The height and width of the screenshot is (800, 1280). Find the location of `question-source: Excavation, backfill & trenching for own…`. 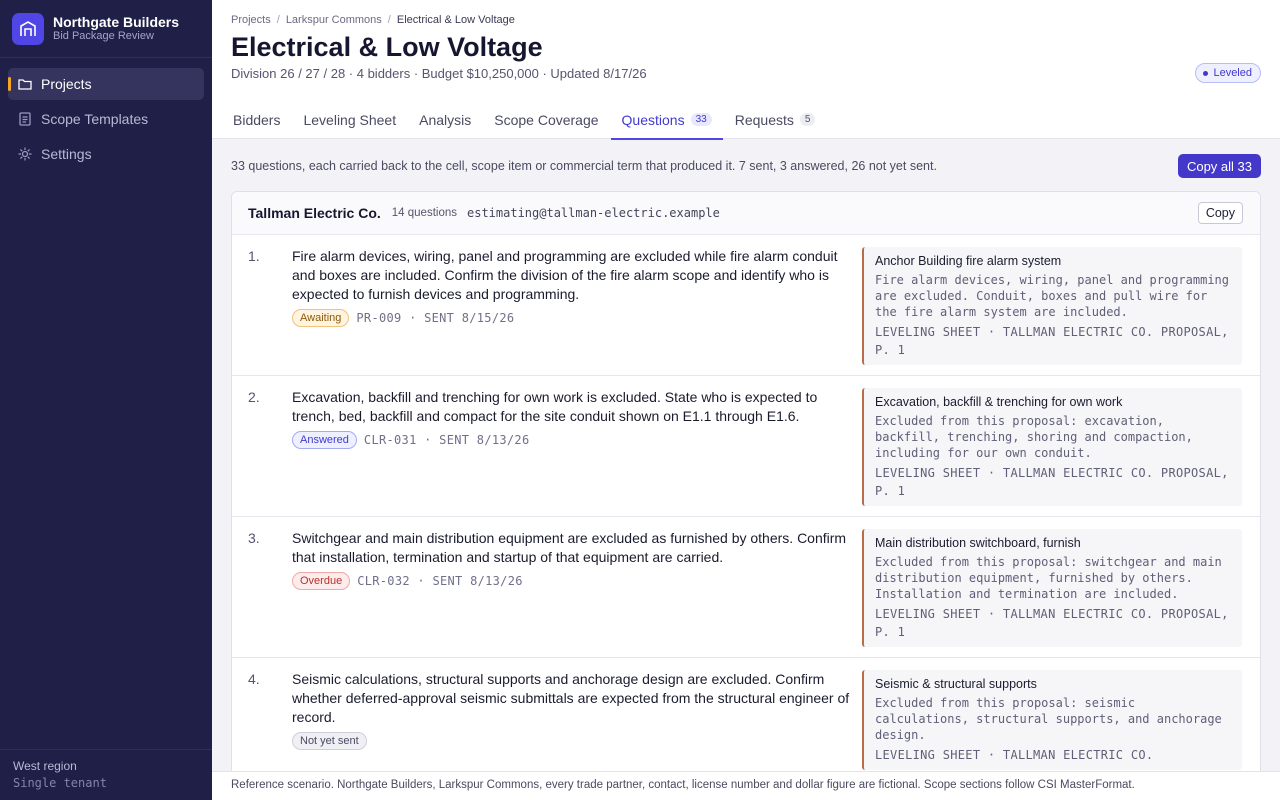

question-source: Excavation, backfill & trenching for own… is located at coordinates (1052, 447).